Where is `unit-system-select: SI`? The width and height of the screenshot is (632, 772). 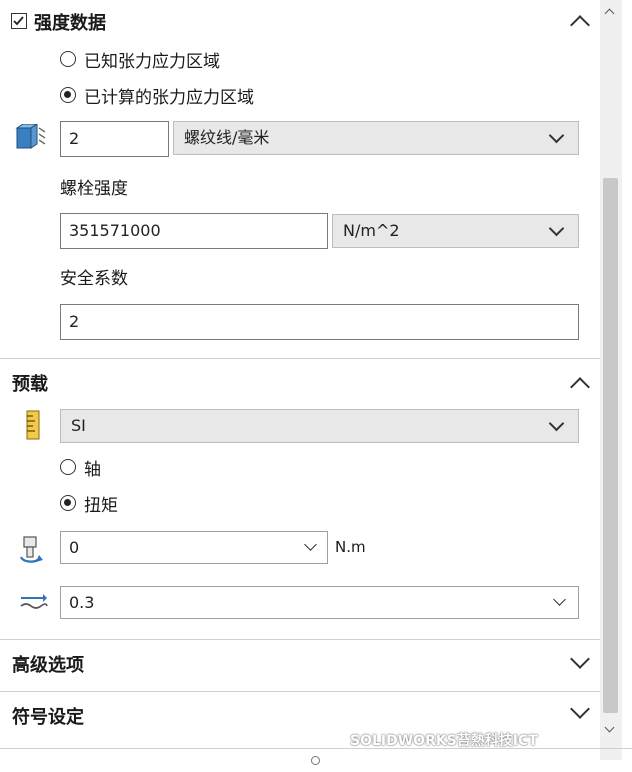
unit-system-select: SI is located at coordinates (319, 426).